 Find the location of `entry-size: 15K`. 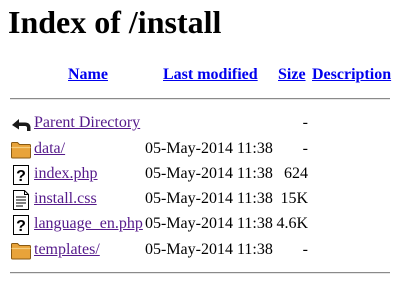

entry-size: 15K is located at coordinates (294, 198).